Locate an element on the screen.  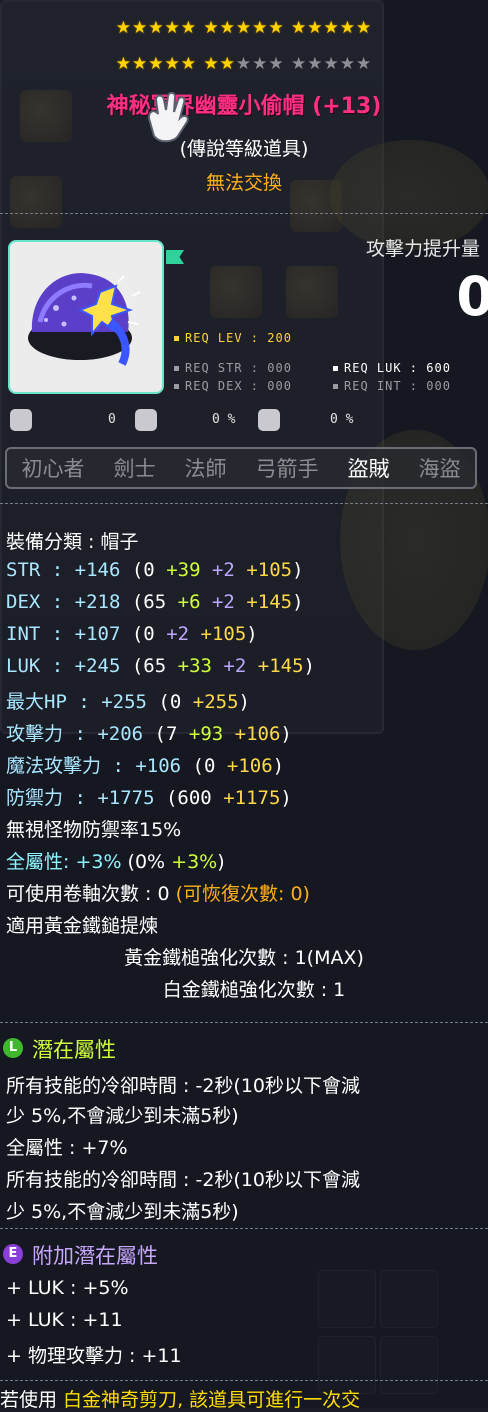
stat-total: +3% is located at coordinates (98, 862).